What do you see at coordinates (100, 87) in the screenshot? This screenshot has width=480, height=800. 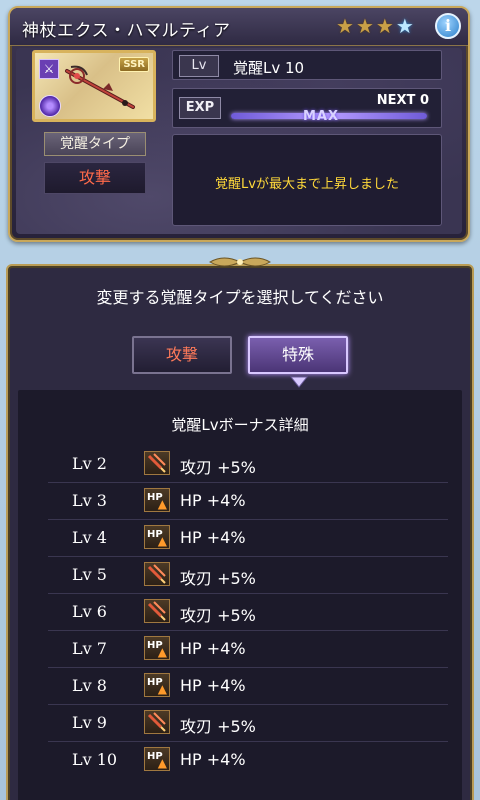 I see `staff-weapon-icon` at bounding box center [100, 87].